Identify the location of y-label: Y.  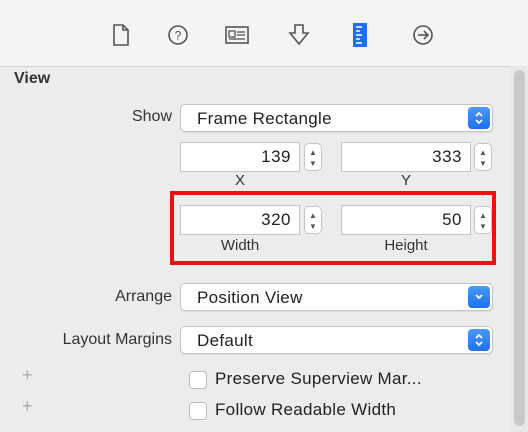
(405, 180).